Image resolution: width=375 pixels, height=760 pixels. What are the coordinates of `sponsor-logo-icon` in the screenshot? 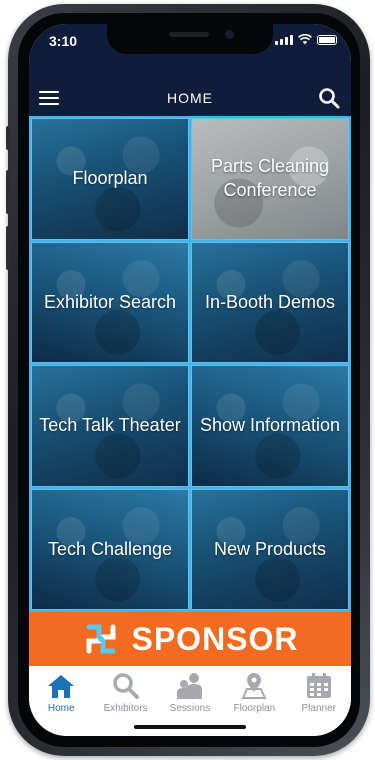 It's located at (101, 639).